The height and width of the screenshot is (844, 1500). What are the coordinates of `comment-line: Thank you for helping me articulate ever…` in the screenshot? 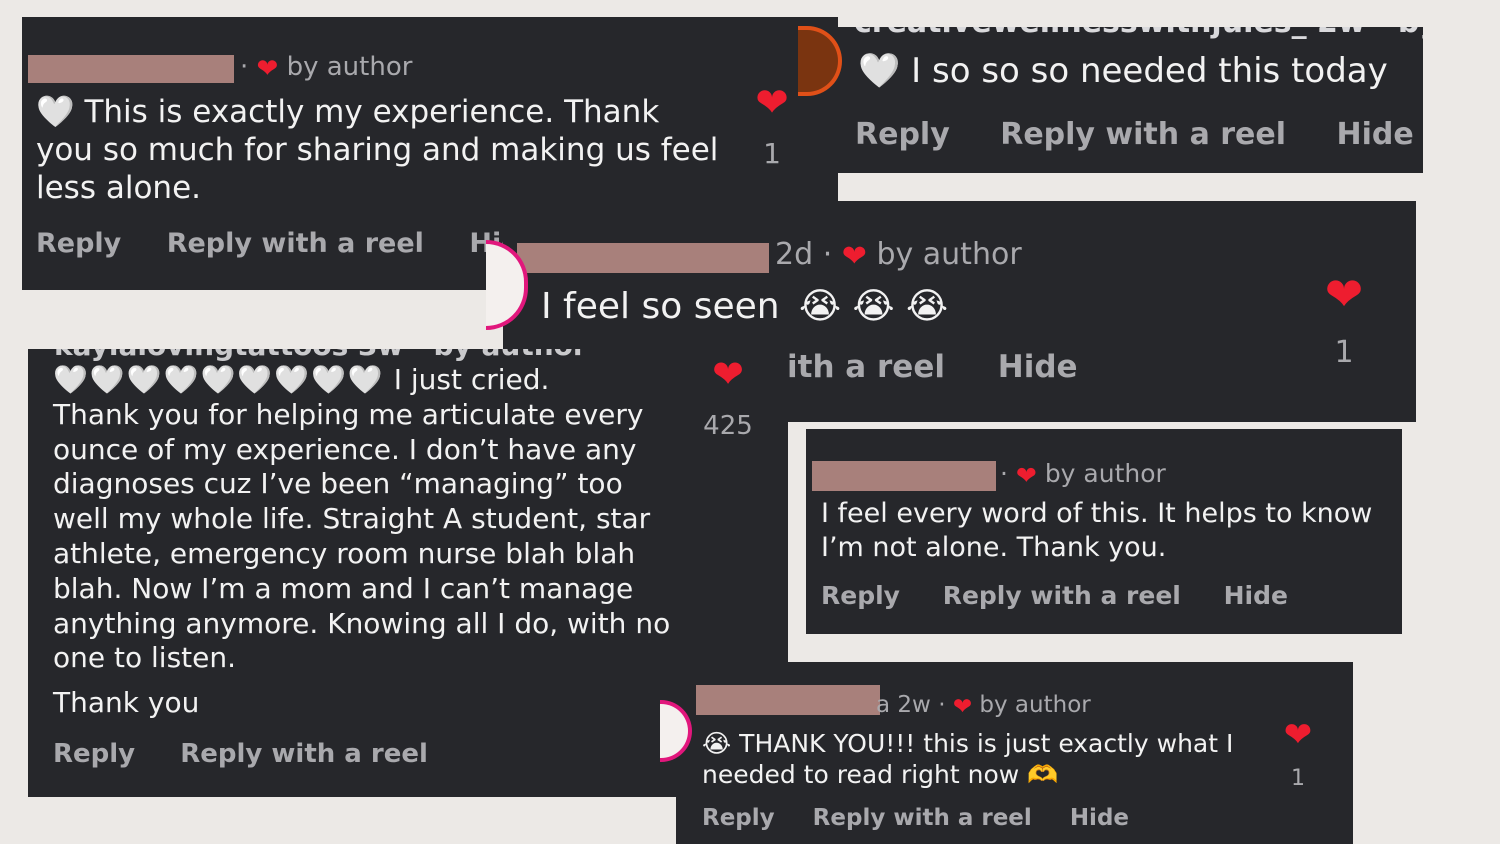 It's located at (348, 414).